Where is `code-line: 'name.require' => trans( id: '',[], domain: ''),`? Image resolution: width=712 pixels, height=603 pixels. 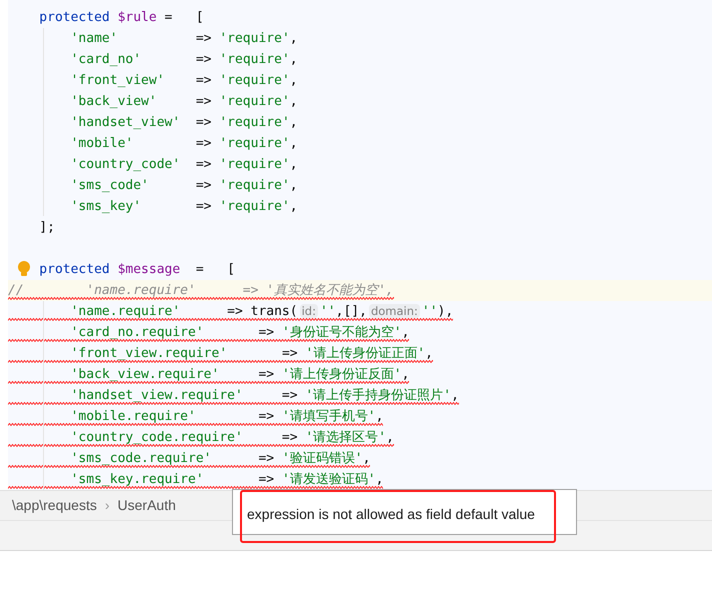 code-line: 'name.require' => trans( id: '',[], domain: ''), is located at coordinates (262, 312).